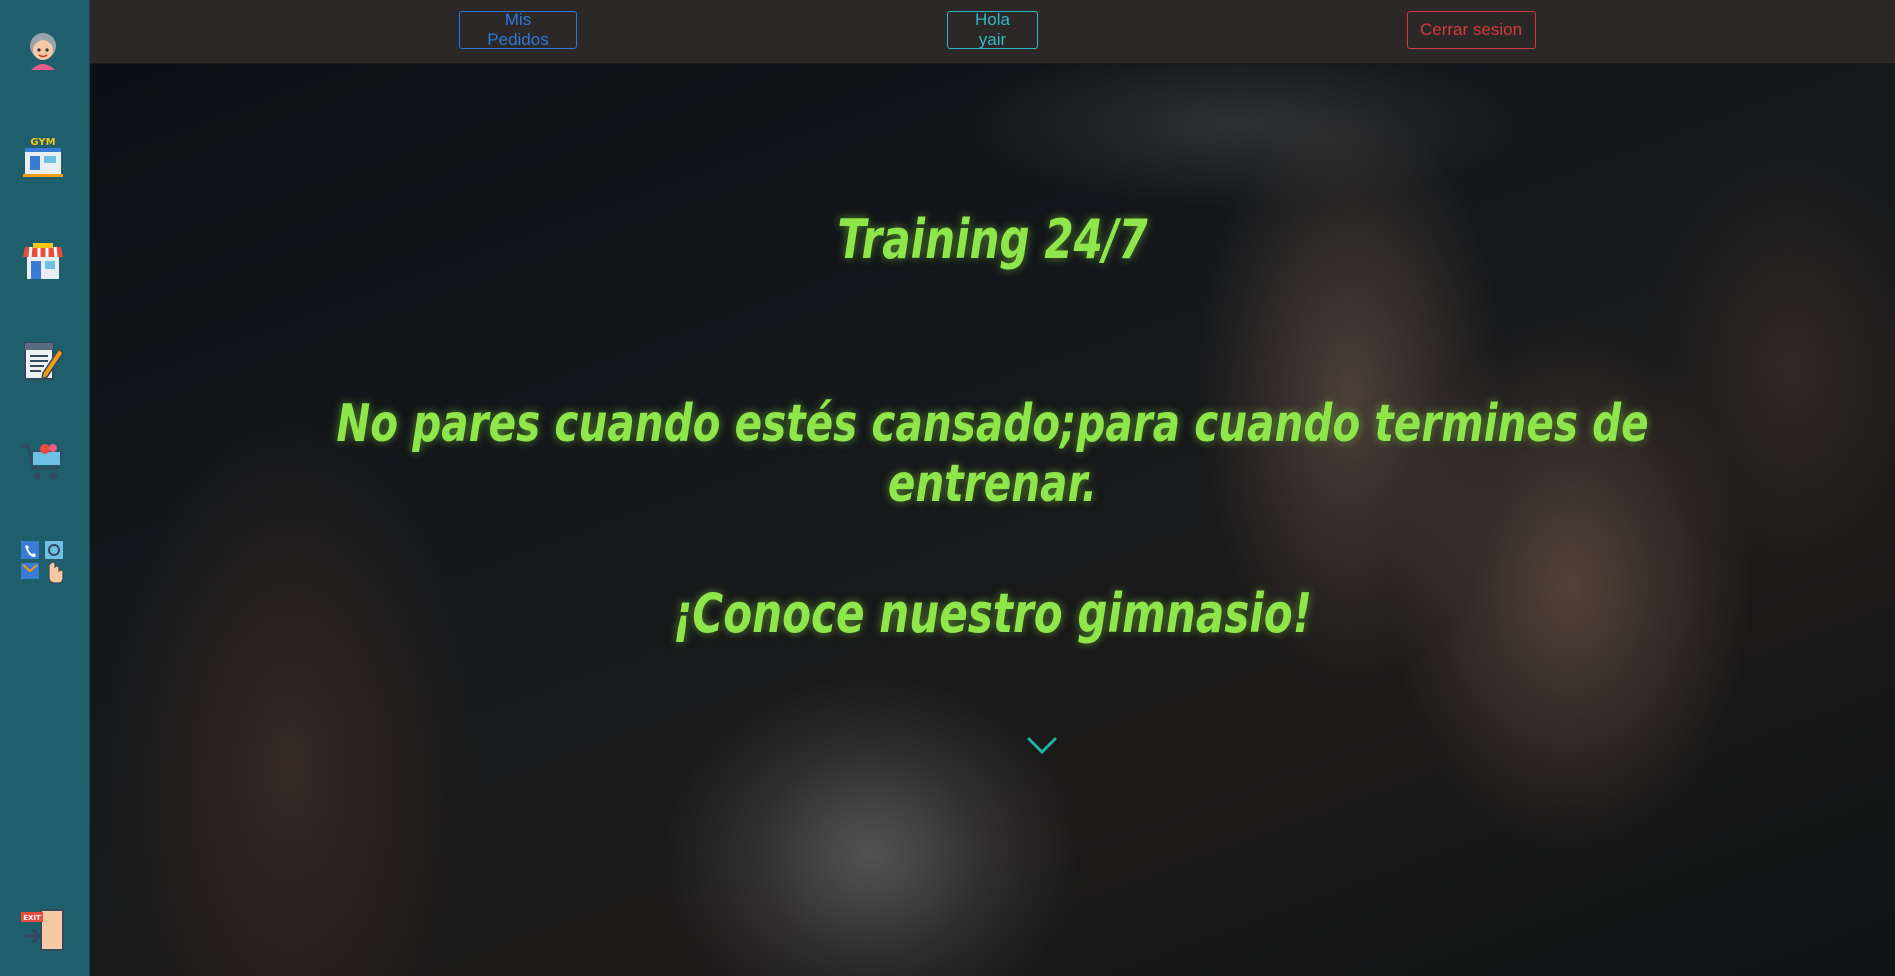 The height and width of the screenshot is (976, 1895). Describe the element at coordinates (992, 613) in the screenshot. I see `hero-cta: ¡Conoce nuestro gimnasio!` at that location.